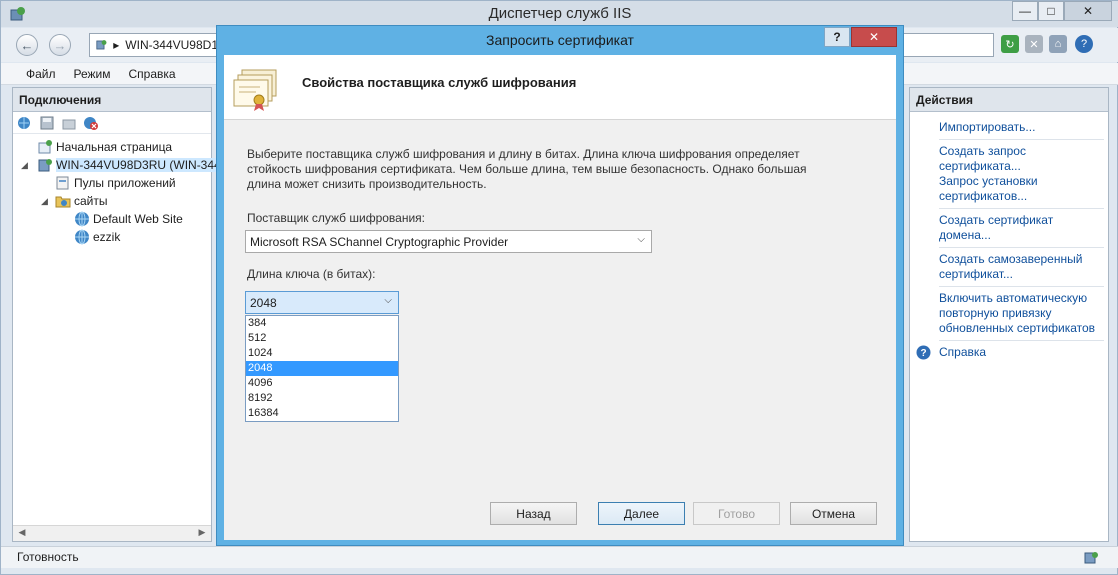  Describe the element at coordinates (25, 123) in the screenshot. I see `connect-icon` at that location.